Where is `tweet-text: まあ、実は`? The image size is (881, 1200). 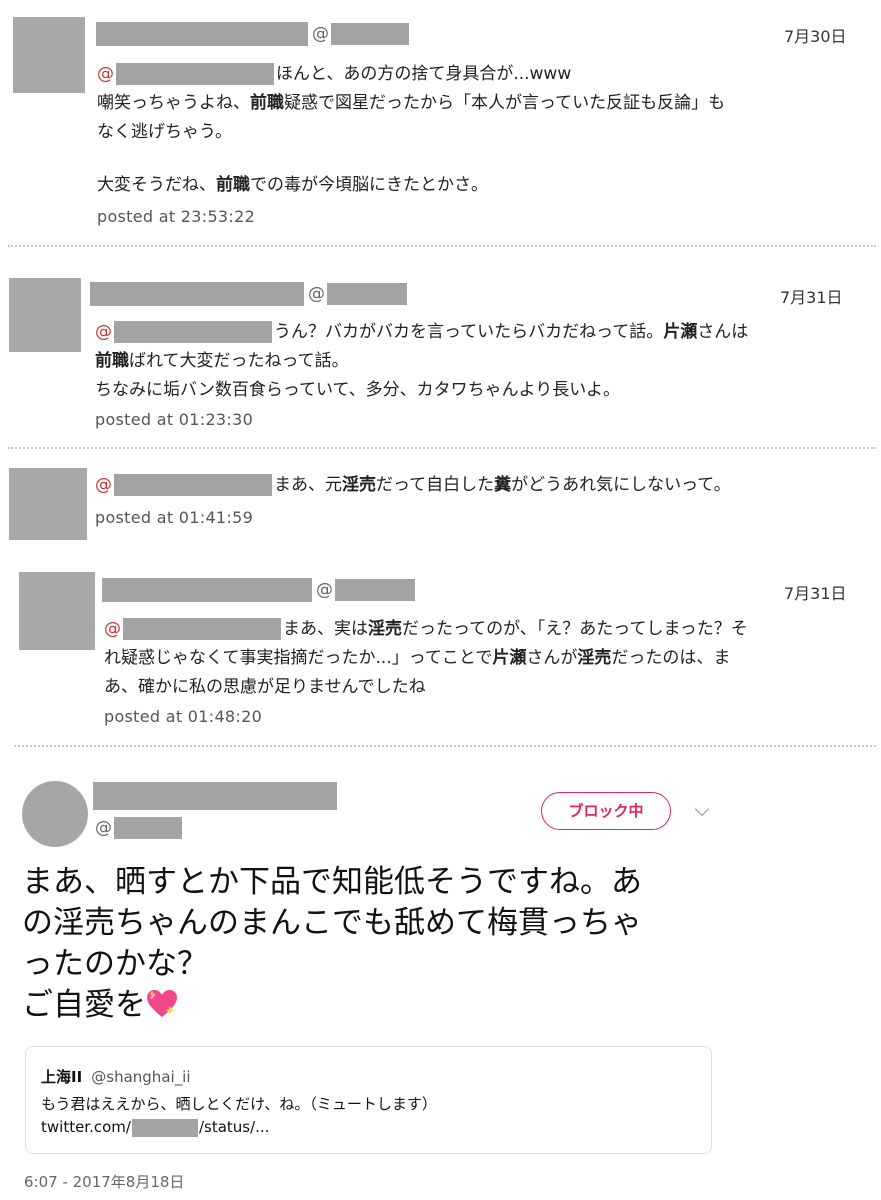
tweet-text: まあ、実は is located at coordinates (325, 629).